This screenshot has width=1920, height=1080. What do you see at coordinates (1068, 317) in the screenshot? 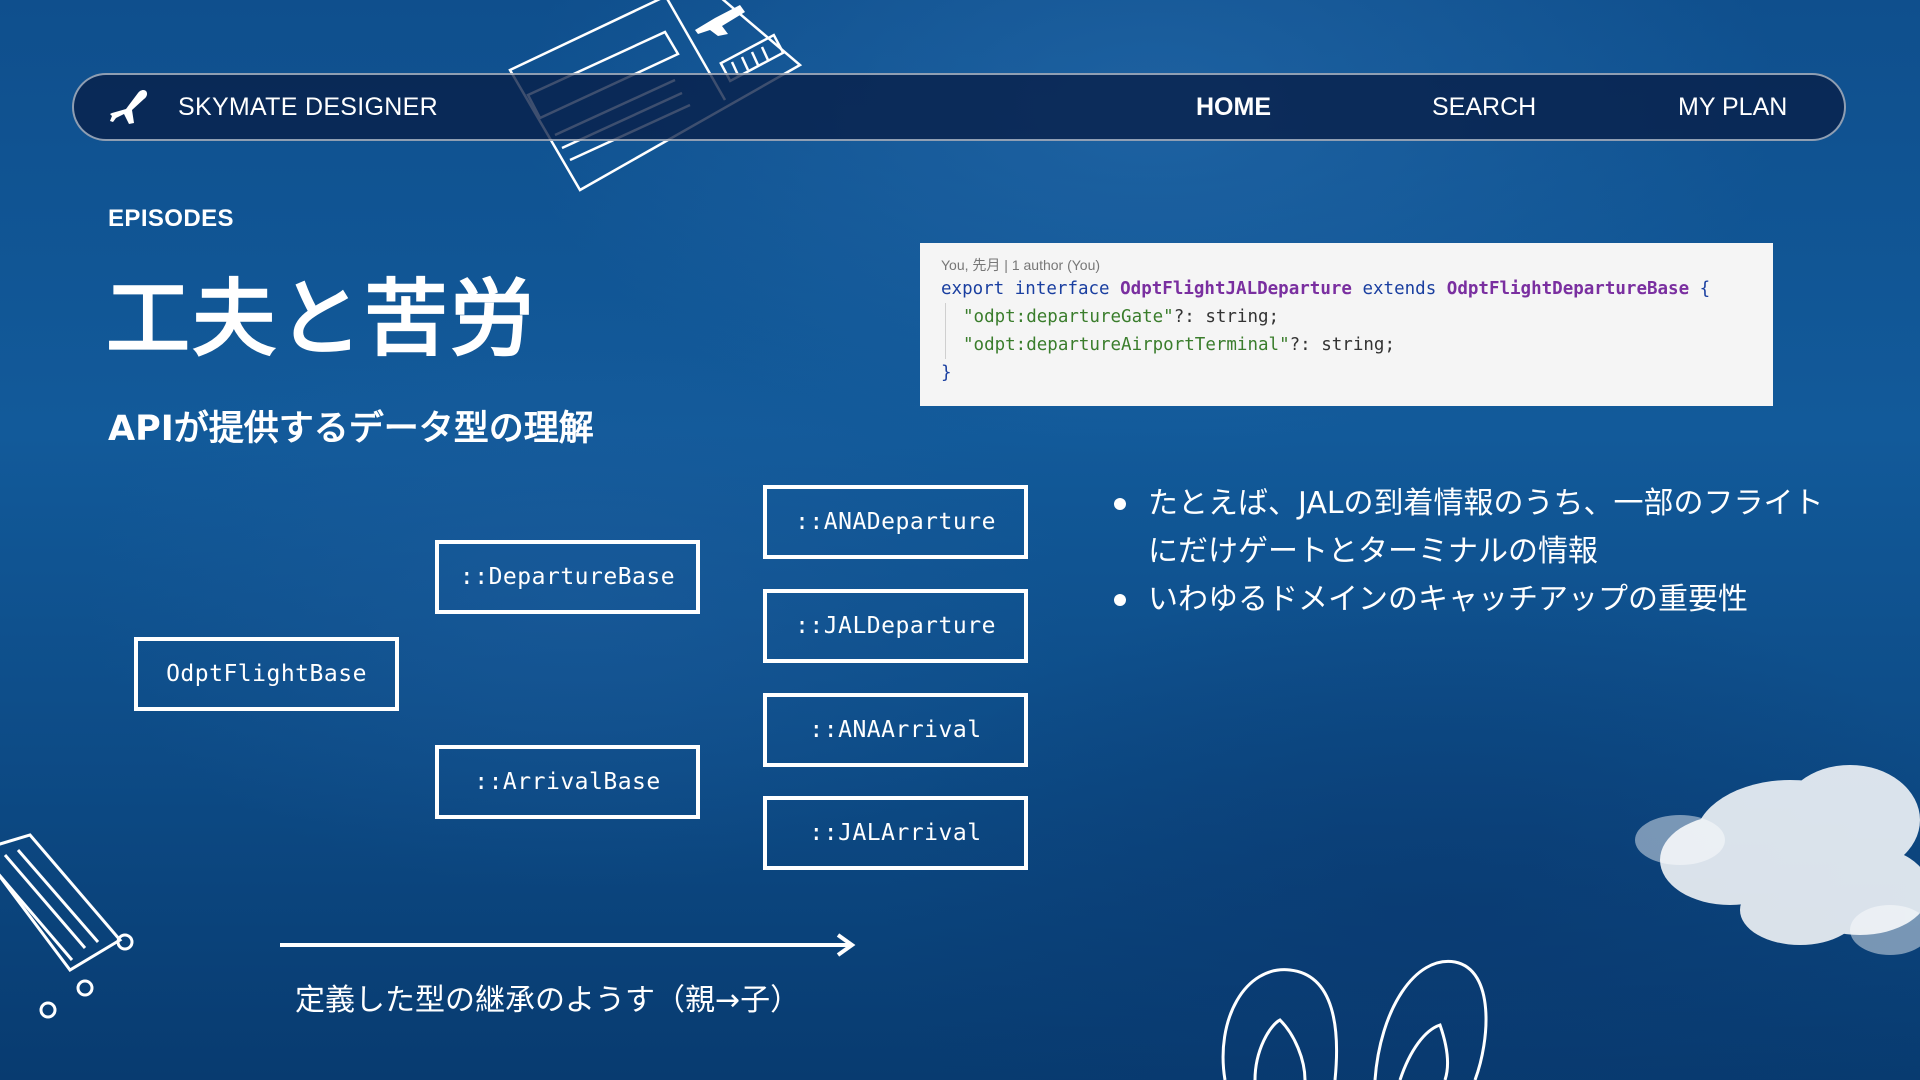
I see `code-string: "odpt:departureGate"` at bounding box center [1068, 317].